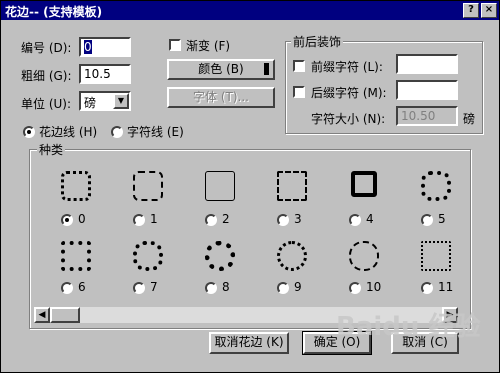 The width and height of the screenshot is (500, 373). Describe the element at coordinates (446, 287) in the screenshot. I see `border-label-11: 11` at that location.